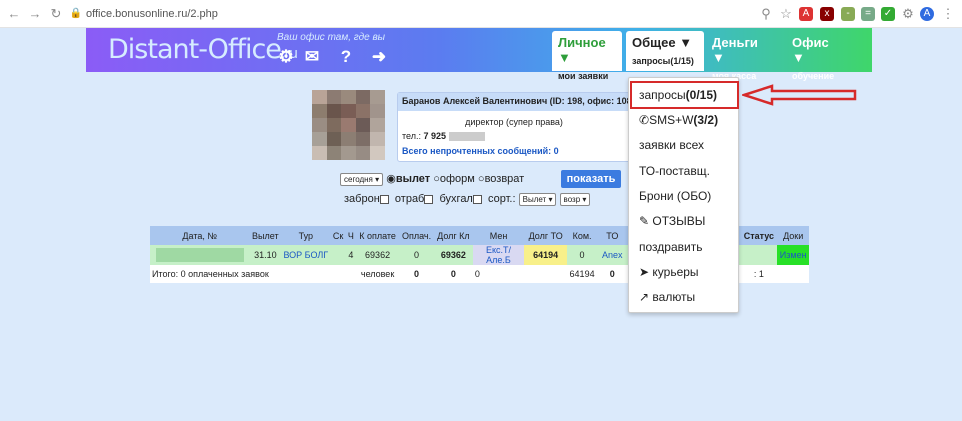  I want to click on sort-field-select: Вылет ▾, so click(537, 199).